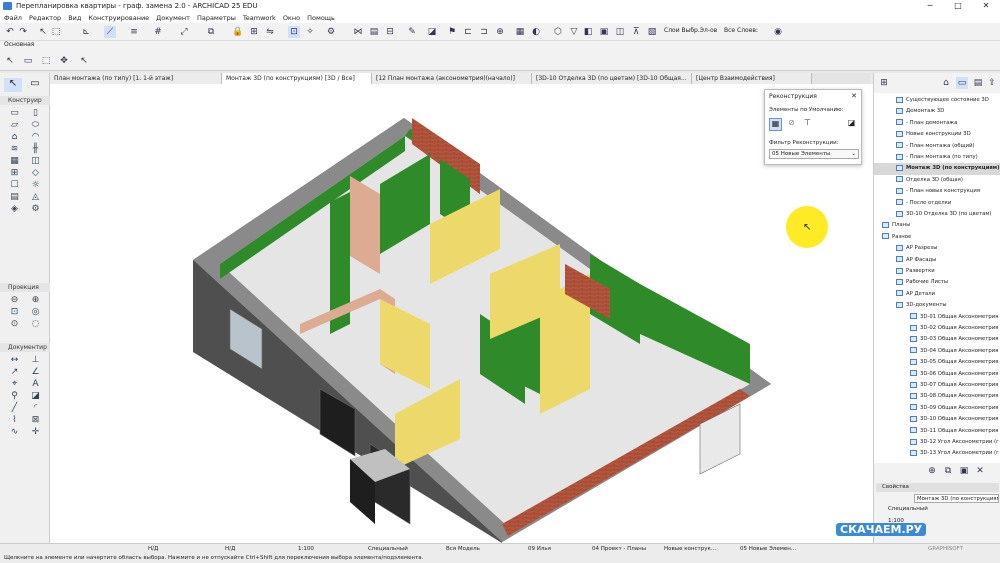 This screenshot has width=1000, height=563. Describe the element at coordinates (574, 32) in the screenshot. I see `filter-icon: ▽` at that location.